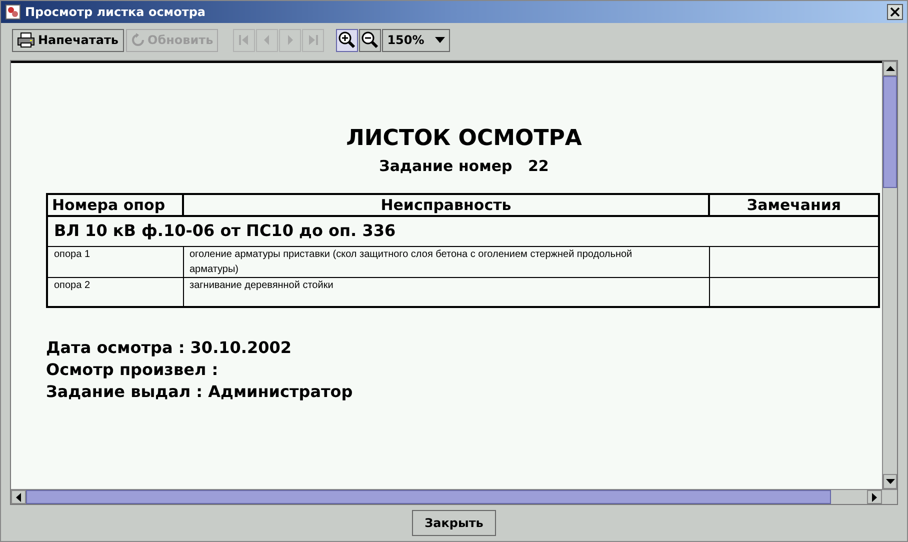 This screenshot has height=542, width=908. I want to click on column-header: Номера опор, so click(115, 205).